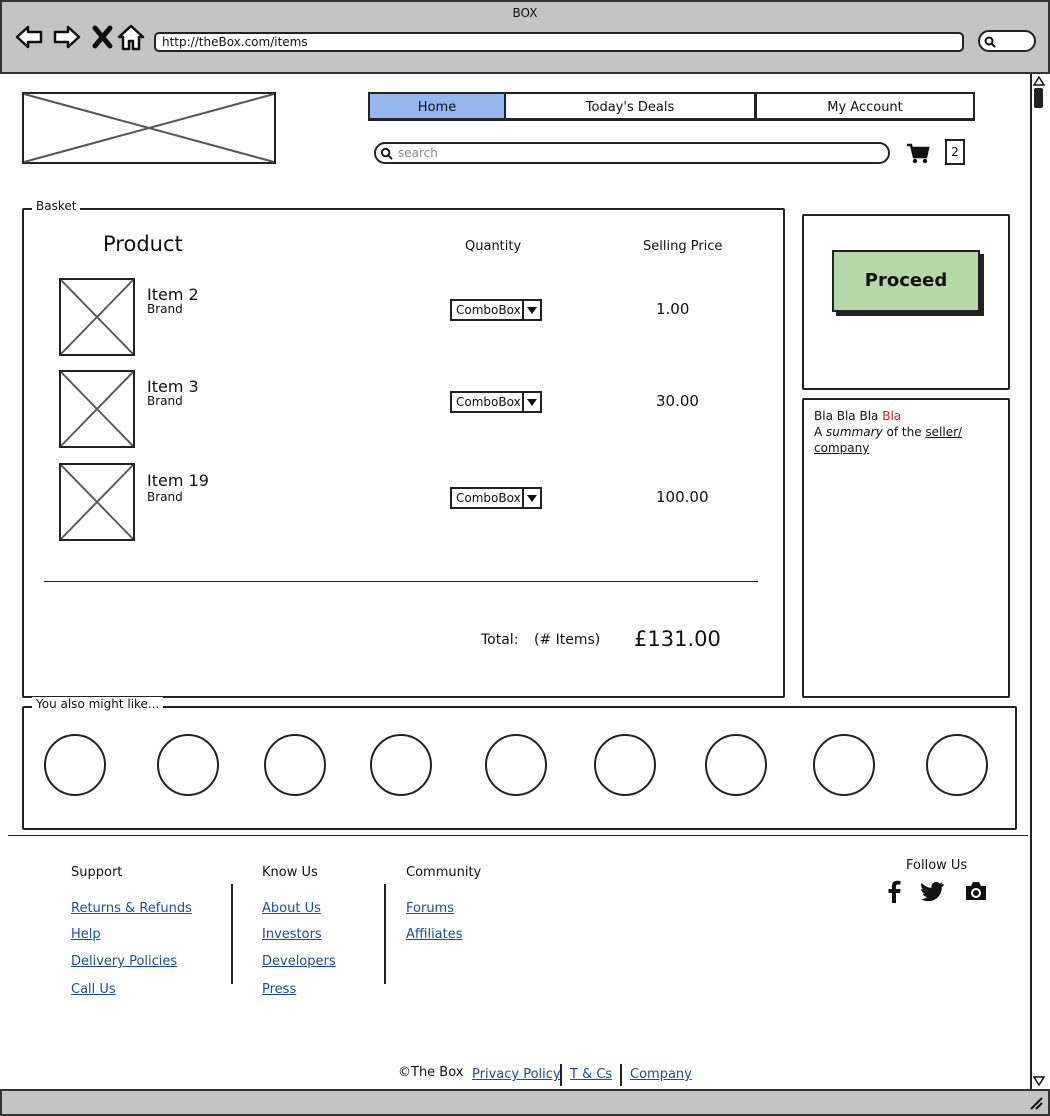 The width and height of the screenshot is (1050, 1116). I want to click on browser-search-field, so click(1007, 41).